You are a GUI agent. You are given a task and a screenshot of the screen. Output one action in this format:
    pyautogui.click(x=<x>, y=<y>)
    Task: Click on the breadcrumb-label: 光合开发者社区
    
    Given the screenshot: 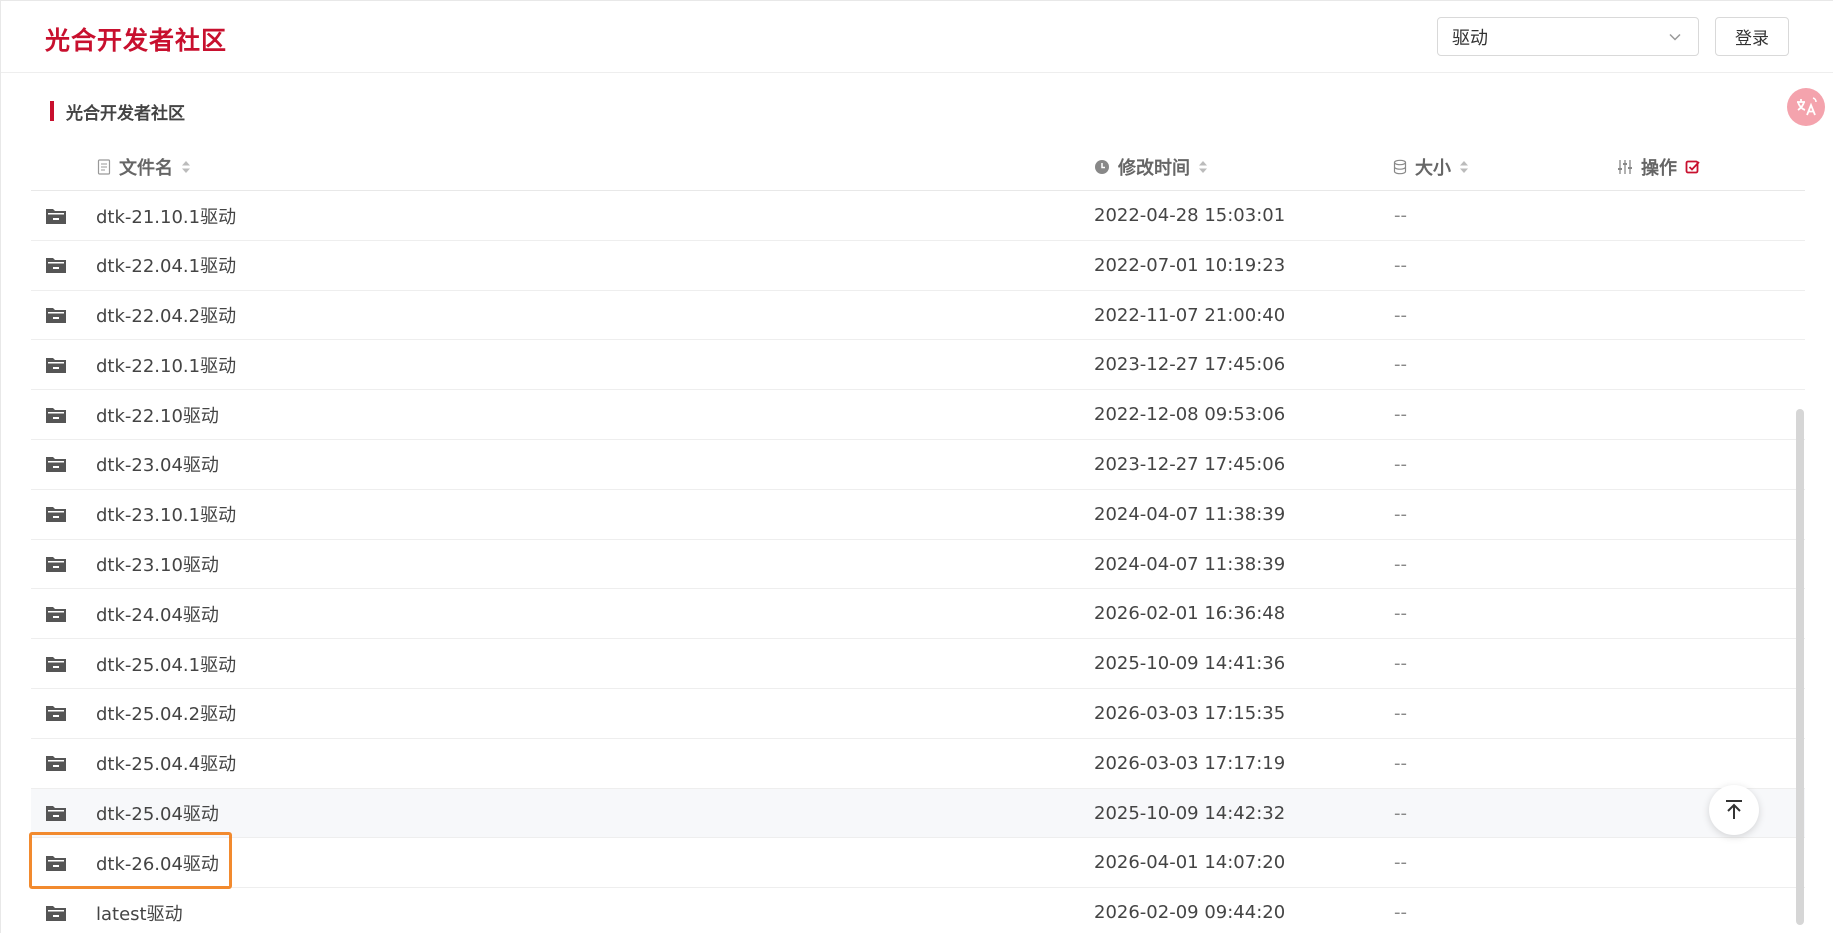 What is the action you would take?
    pyautogui.click(x=125, y=111)
    